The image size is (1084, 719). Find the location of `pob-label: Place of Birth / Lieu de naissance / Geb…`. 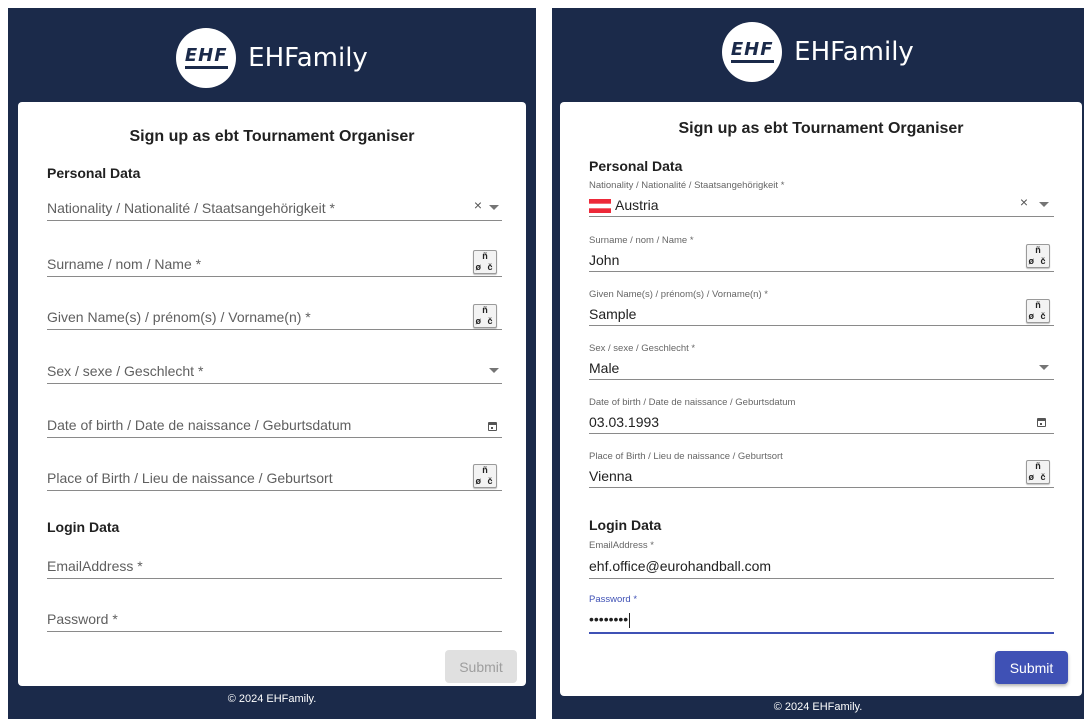

pob-label: Place of Birth / Lieu de naissance / Geb… is located at coordinates (686, 456).